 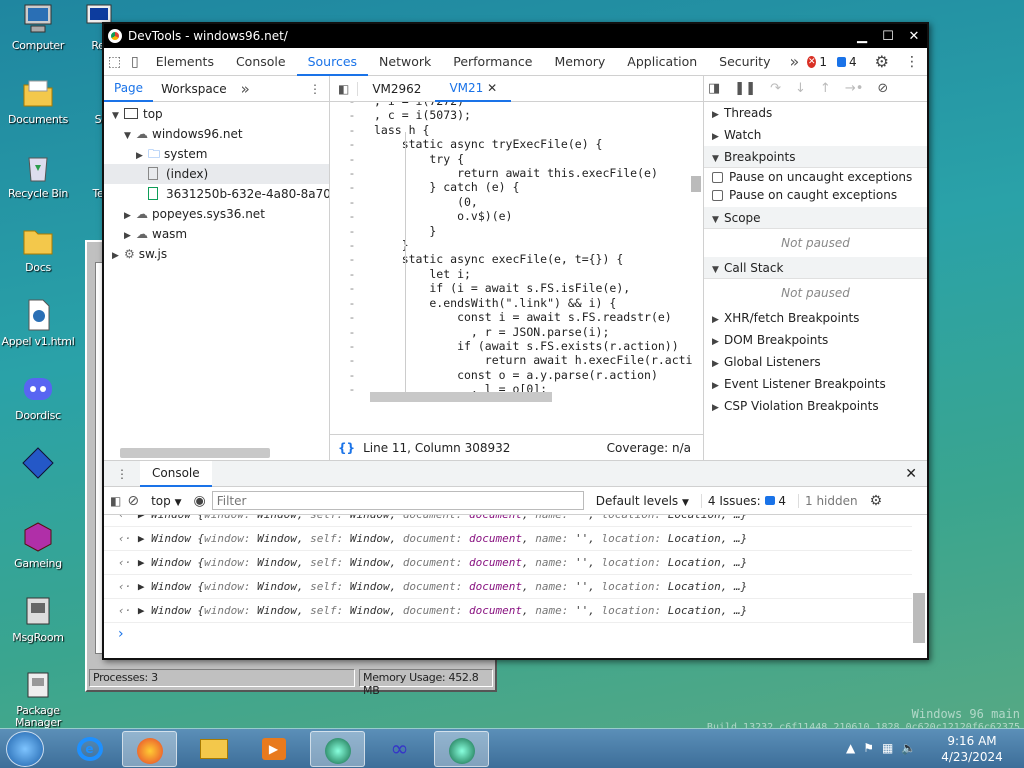 I want to click on msgroom-desktop-icon: MsgRoom, so click(x=39, y=619).